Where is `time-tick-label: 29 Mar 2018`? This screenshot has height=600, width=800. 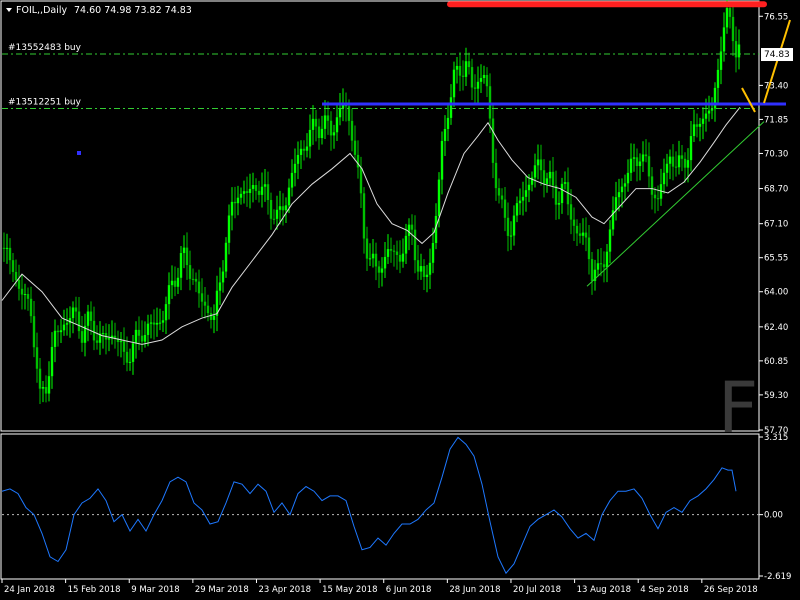
time-tick-label: 29 Mar 2018 is located at coordinates (222, 590).